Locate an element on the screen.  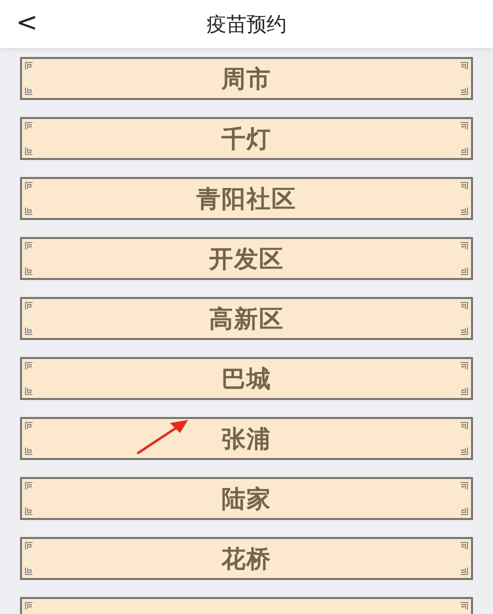
district-button: 千灯 is located at coordinates (246, 138).